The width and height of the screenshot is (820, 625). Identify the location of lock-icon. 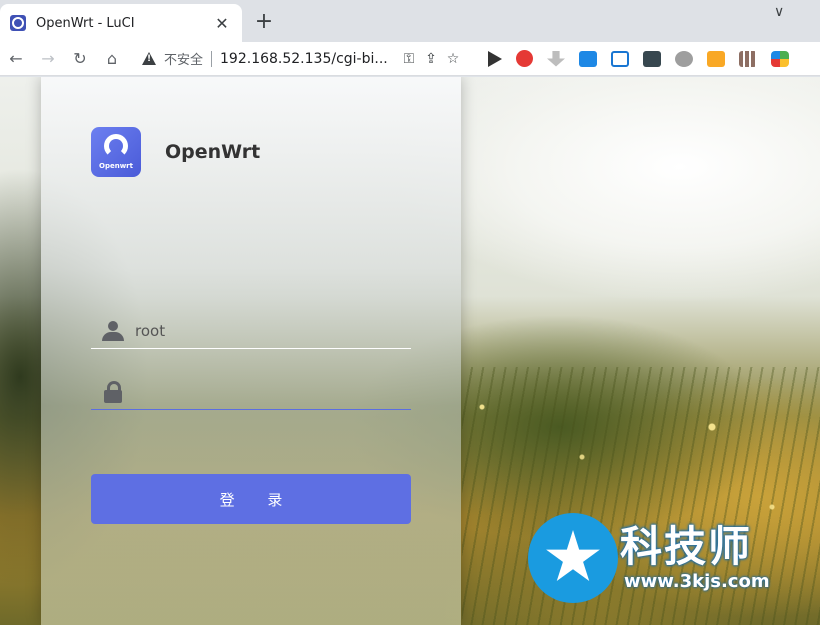
(113, 391).